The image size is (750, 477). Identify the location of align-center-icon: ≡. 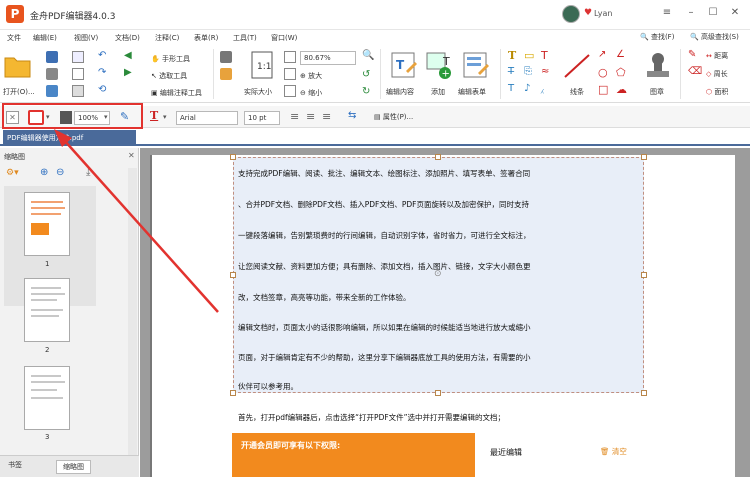
(310, 116).